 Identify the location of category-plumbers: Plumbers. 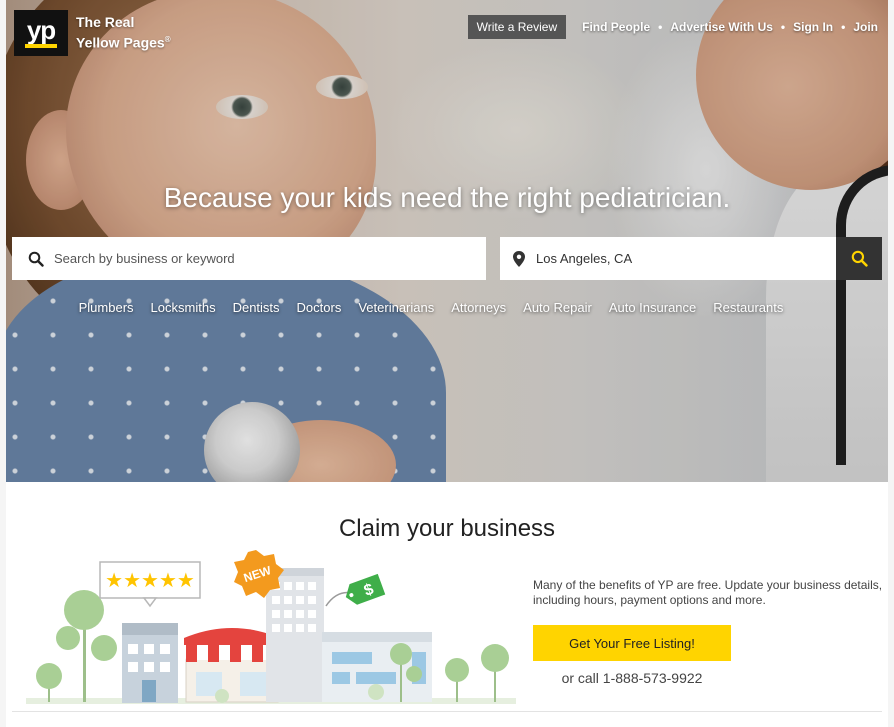
(106, 307).